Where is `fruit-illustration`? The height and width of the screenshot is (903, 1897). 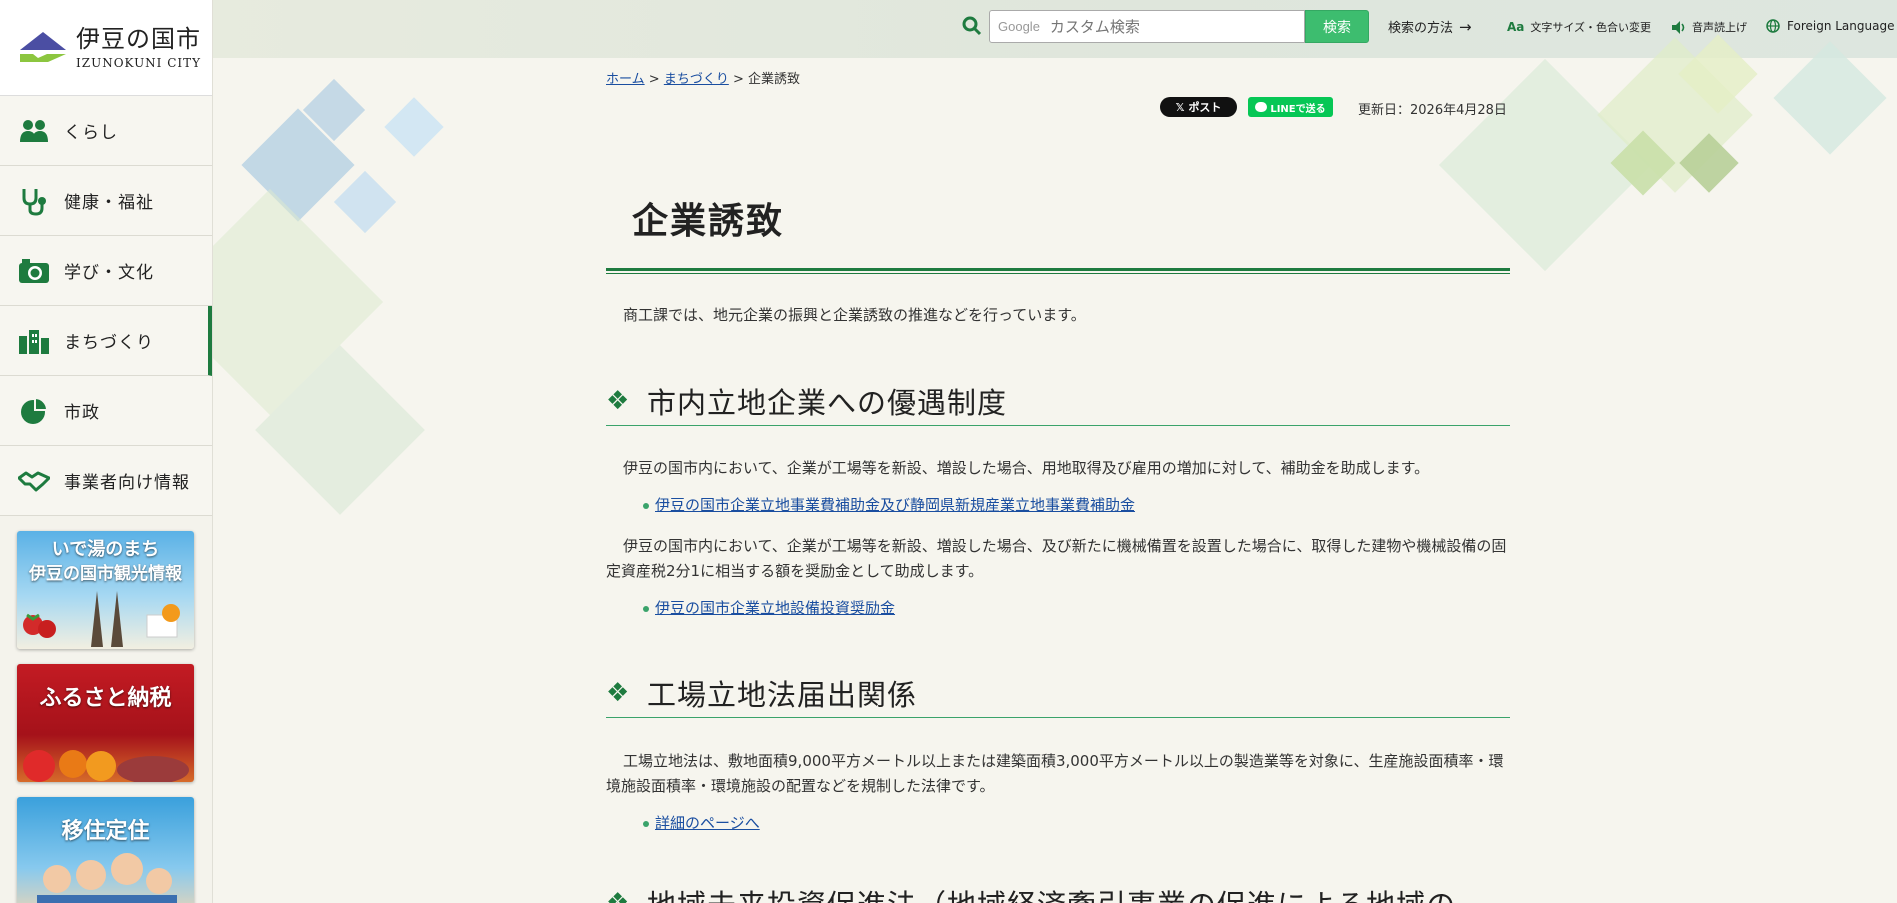 fruit-illustration is located at coordinates (106, 766).